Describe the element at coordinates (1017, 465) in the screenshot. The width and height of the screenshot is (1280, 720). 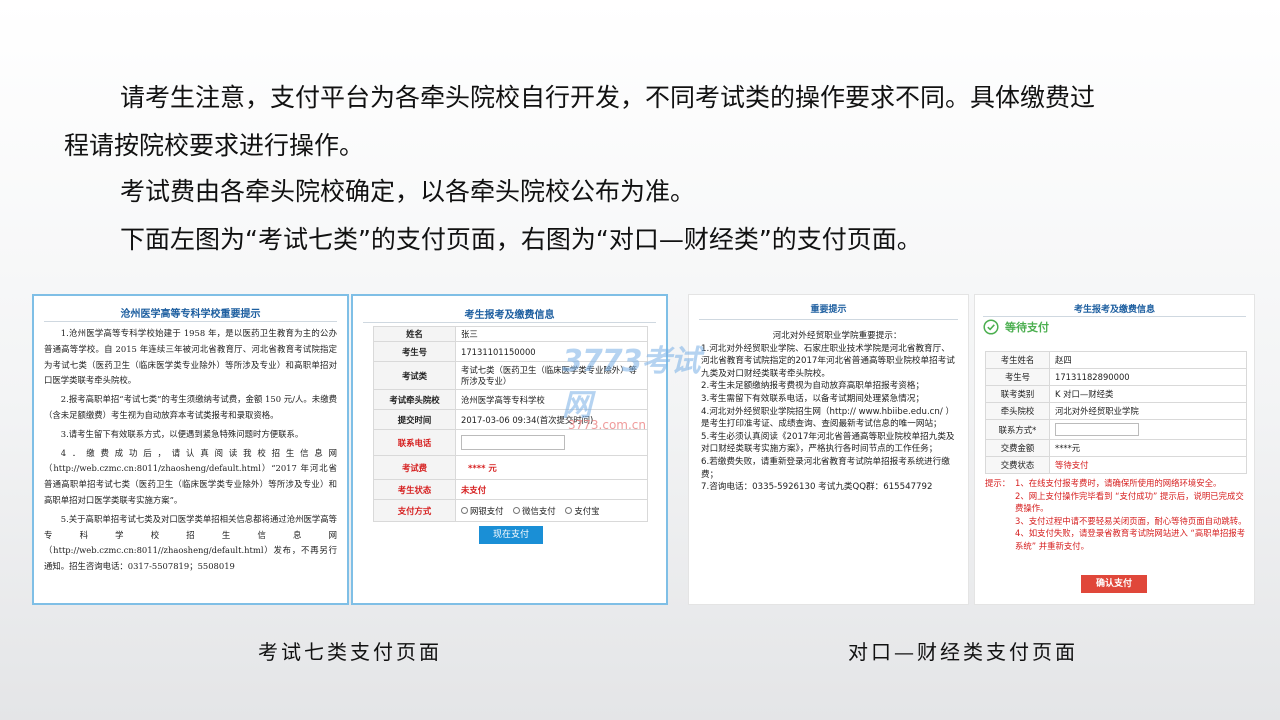
I see `row-label: 交费状态` at that location.